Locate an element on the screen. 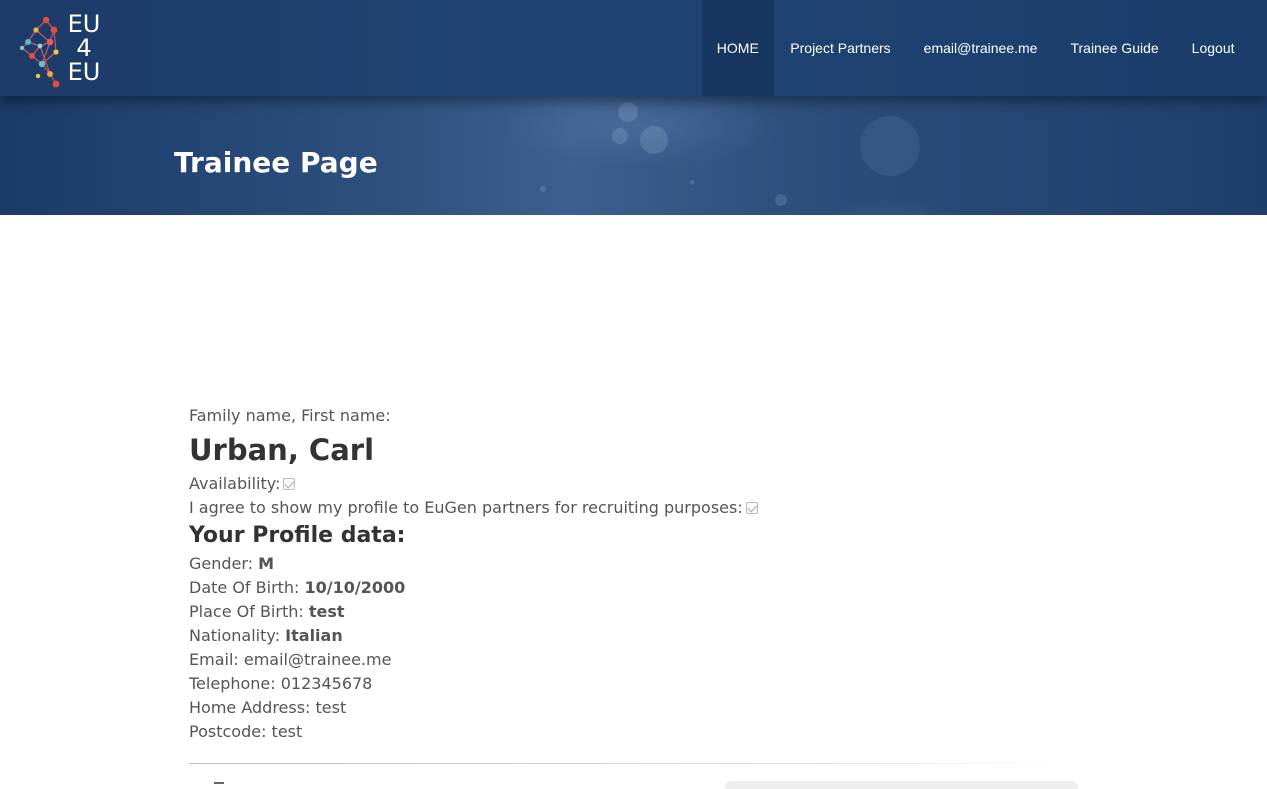 The height and width of the screenshot is (789, 1267). field-value: M is located at coordinates (266, 563).